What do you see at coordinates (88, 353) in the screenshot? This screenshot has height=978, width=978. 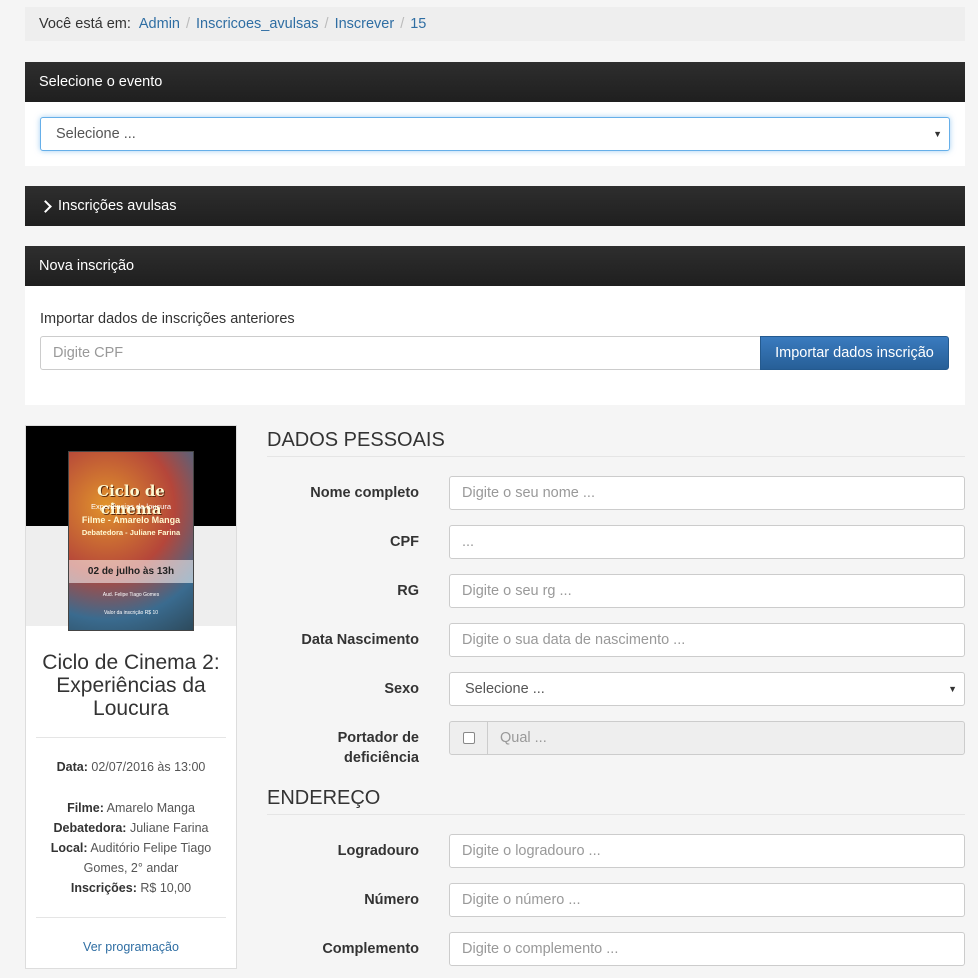 I see `import-cpf-placeholder: Digite CPF` at bounding box center [88, 353].